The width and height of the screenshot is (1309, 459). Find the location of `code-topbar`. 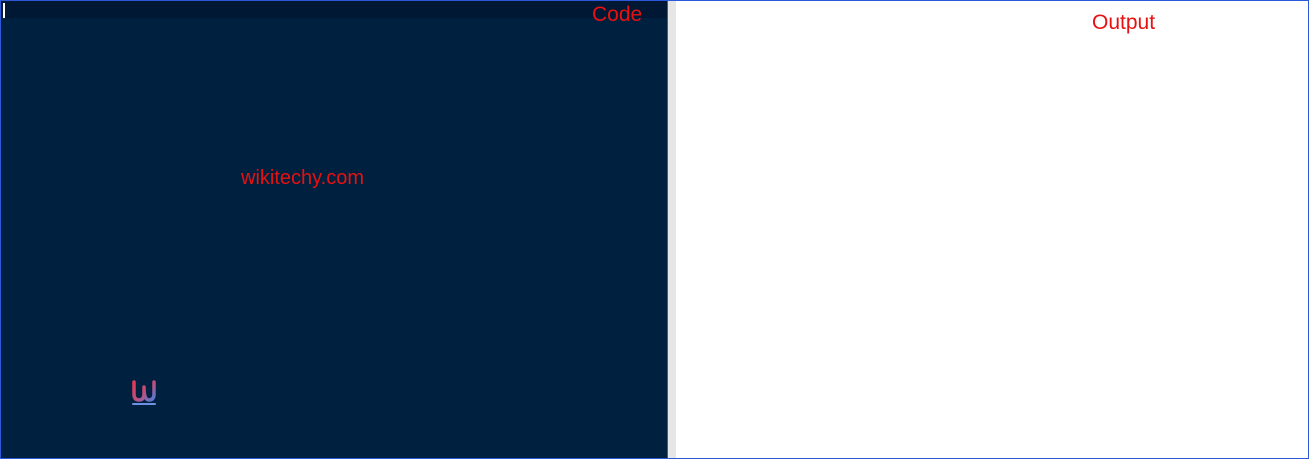

code-topbar is located at coordinates (334, 9).